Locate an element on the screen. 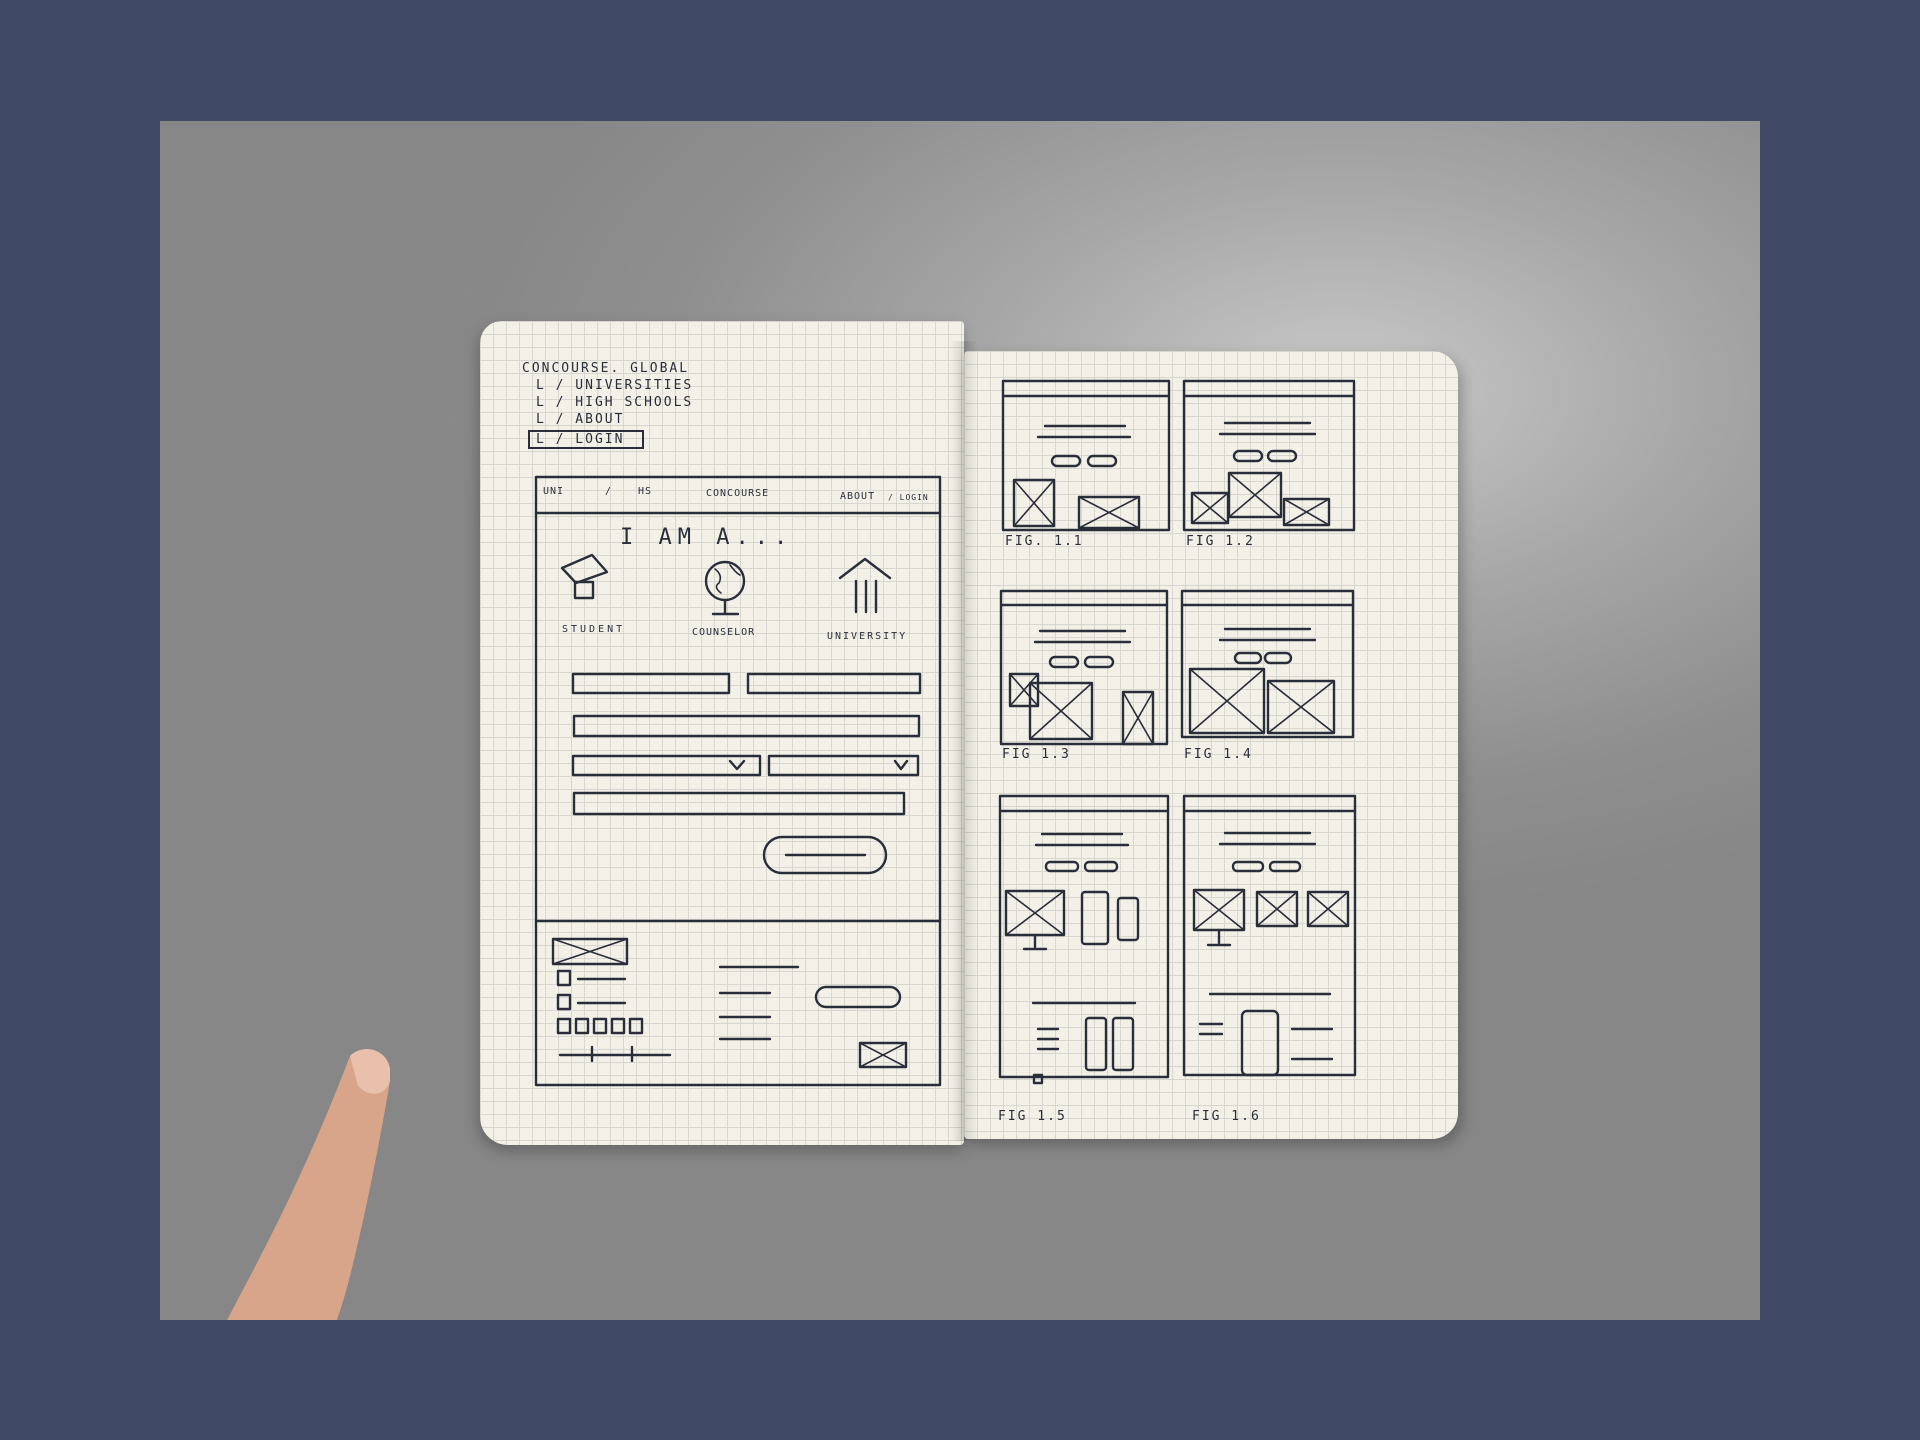  figure-caption-1-3: FIG 1.3 is located at coordinates (1036, 754).